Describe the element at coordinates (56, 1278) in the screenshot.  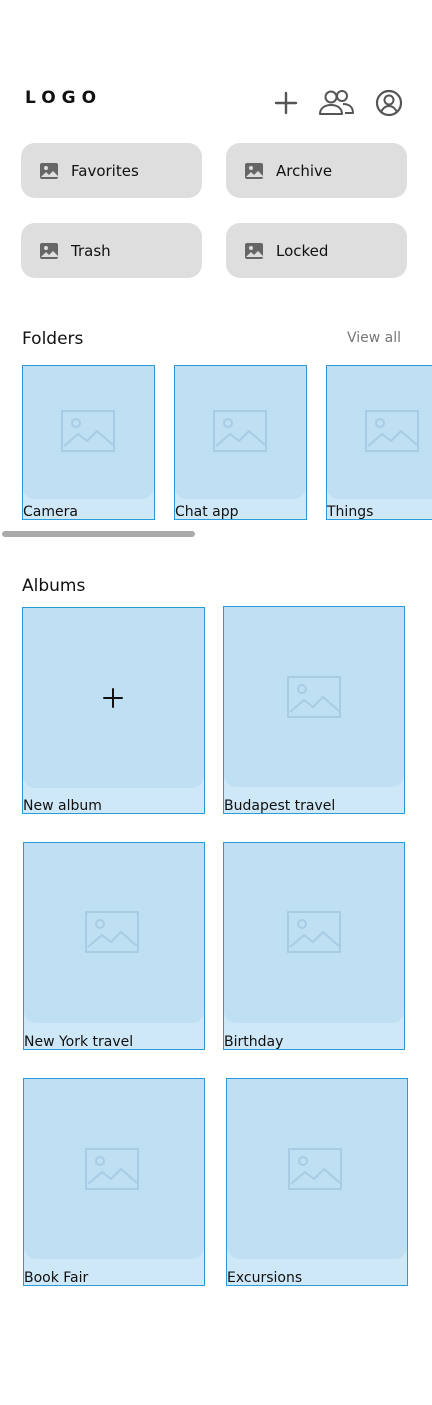
I see `album-label: Book Fair` at that location.